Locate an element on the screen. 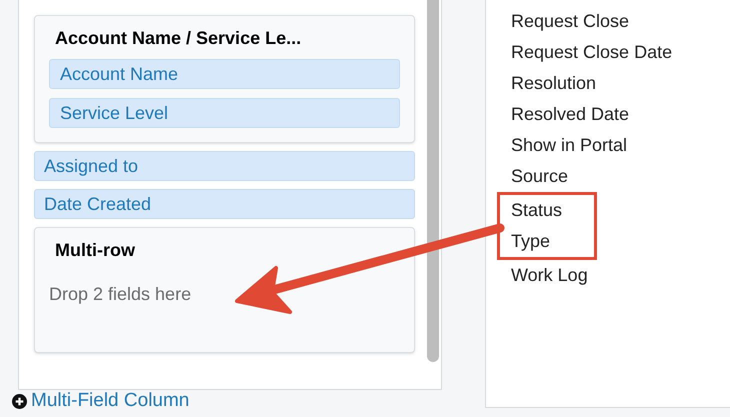 The width and height of the screenshot is (730, 417). field-list-item: Resolved Date is located at coordinates (620, 114).